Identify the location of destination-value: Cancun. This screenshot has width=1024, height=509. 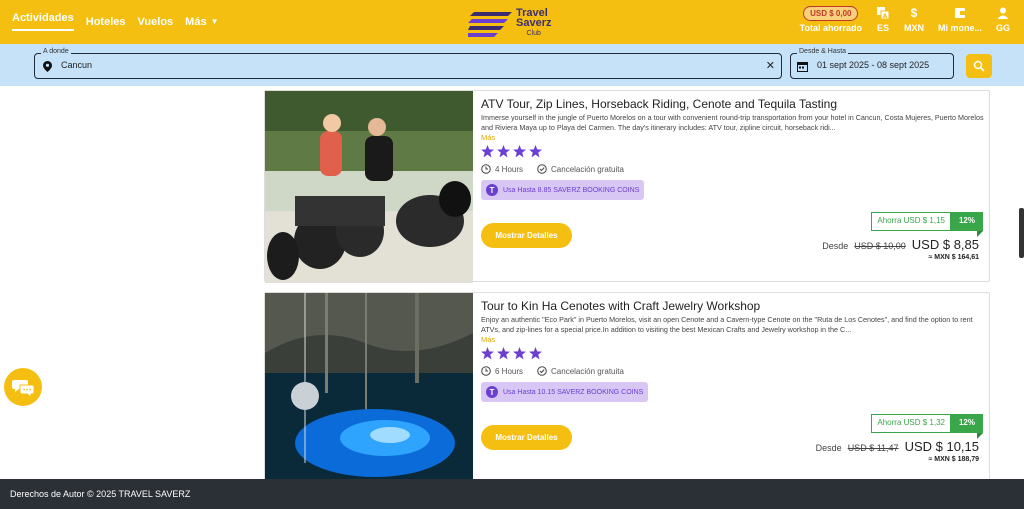
(77, 65).